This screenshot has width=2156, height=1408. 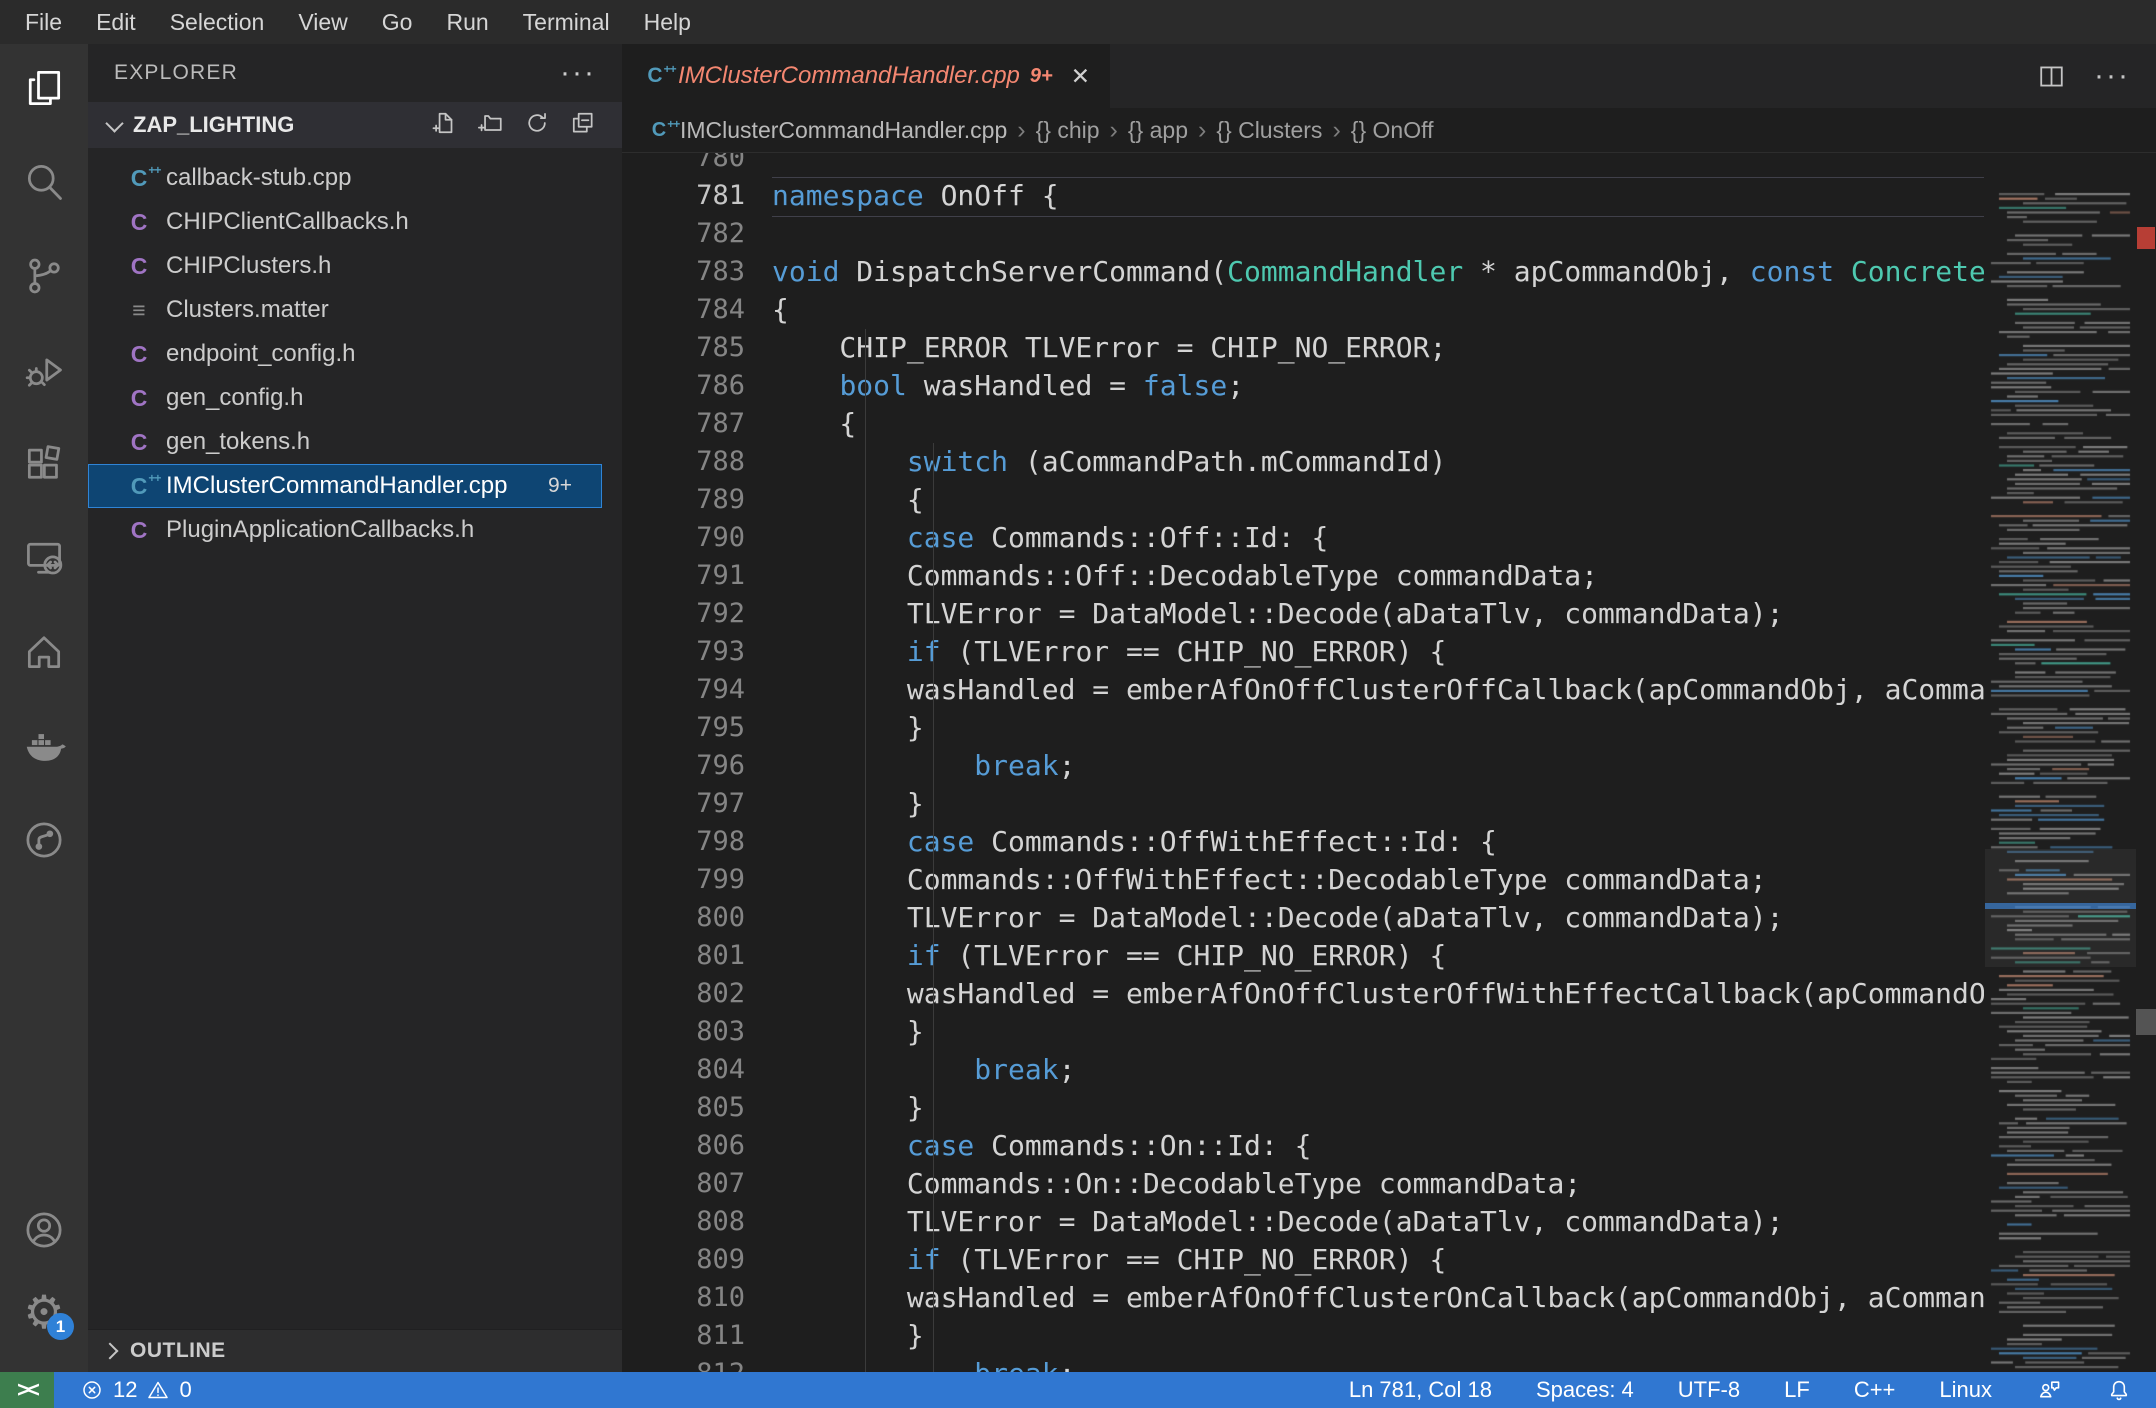 What do you see at coordinates (720, 423) in the screenshot?
I see `line-number: 787` at bounding box center [720, 423].